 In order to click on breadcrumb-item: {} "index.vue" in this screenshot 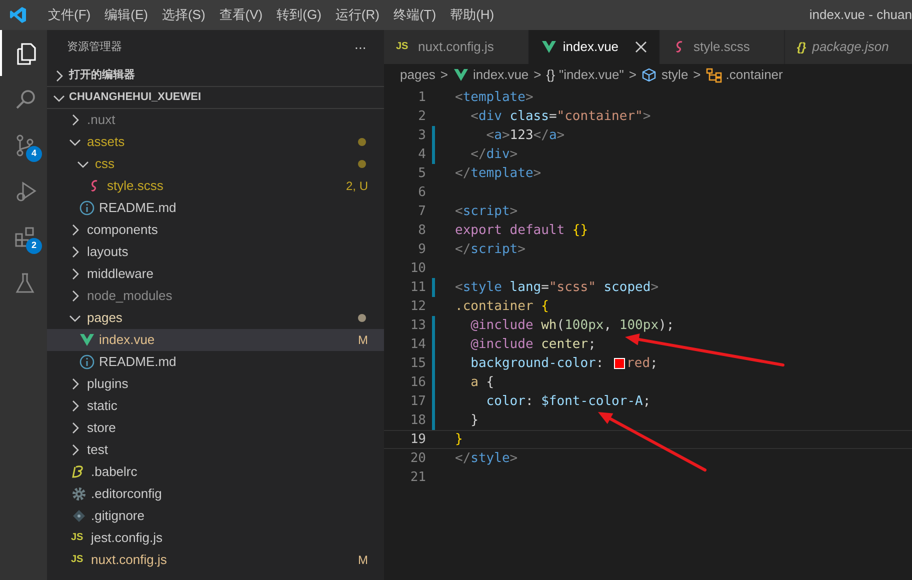, I will do `click(585, 75)`.